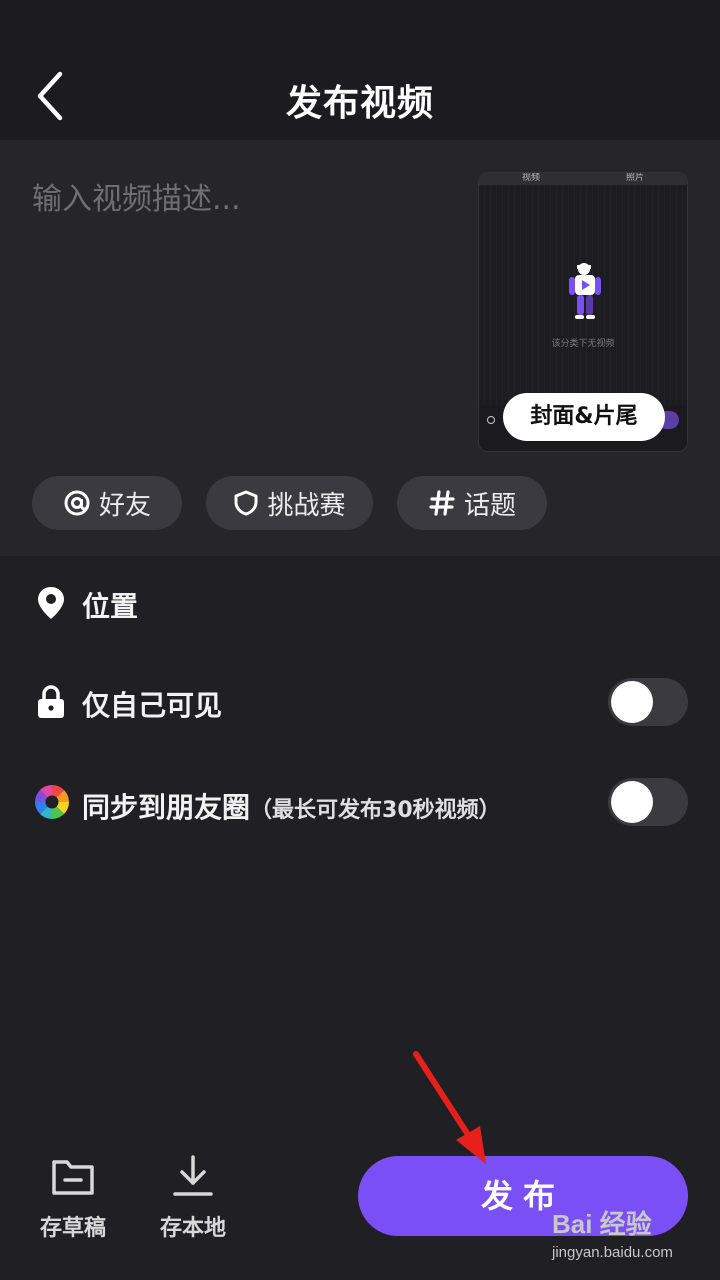 The image size is (720, 1280). What do you see at coordinates (193, 1200) in the screenshot?
I see `save-local-button: 存本地` at bounding box center [193, 1200].